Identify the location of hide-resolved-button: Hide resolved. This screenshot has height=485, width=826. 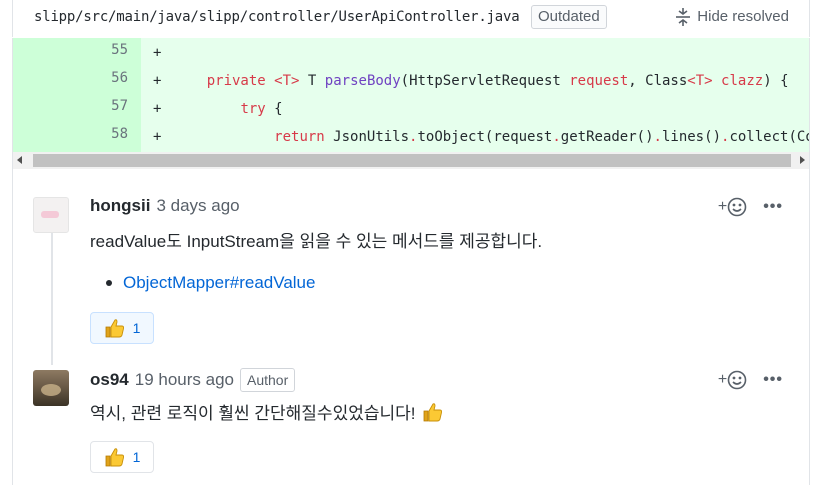
(731, 17).